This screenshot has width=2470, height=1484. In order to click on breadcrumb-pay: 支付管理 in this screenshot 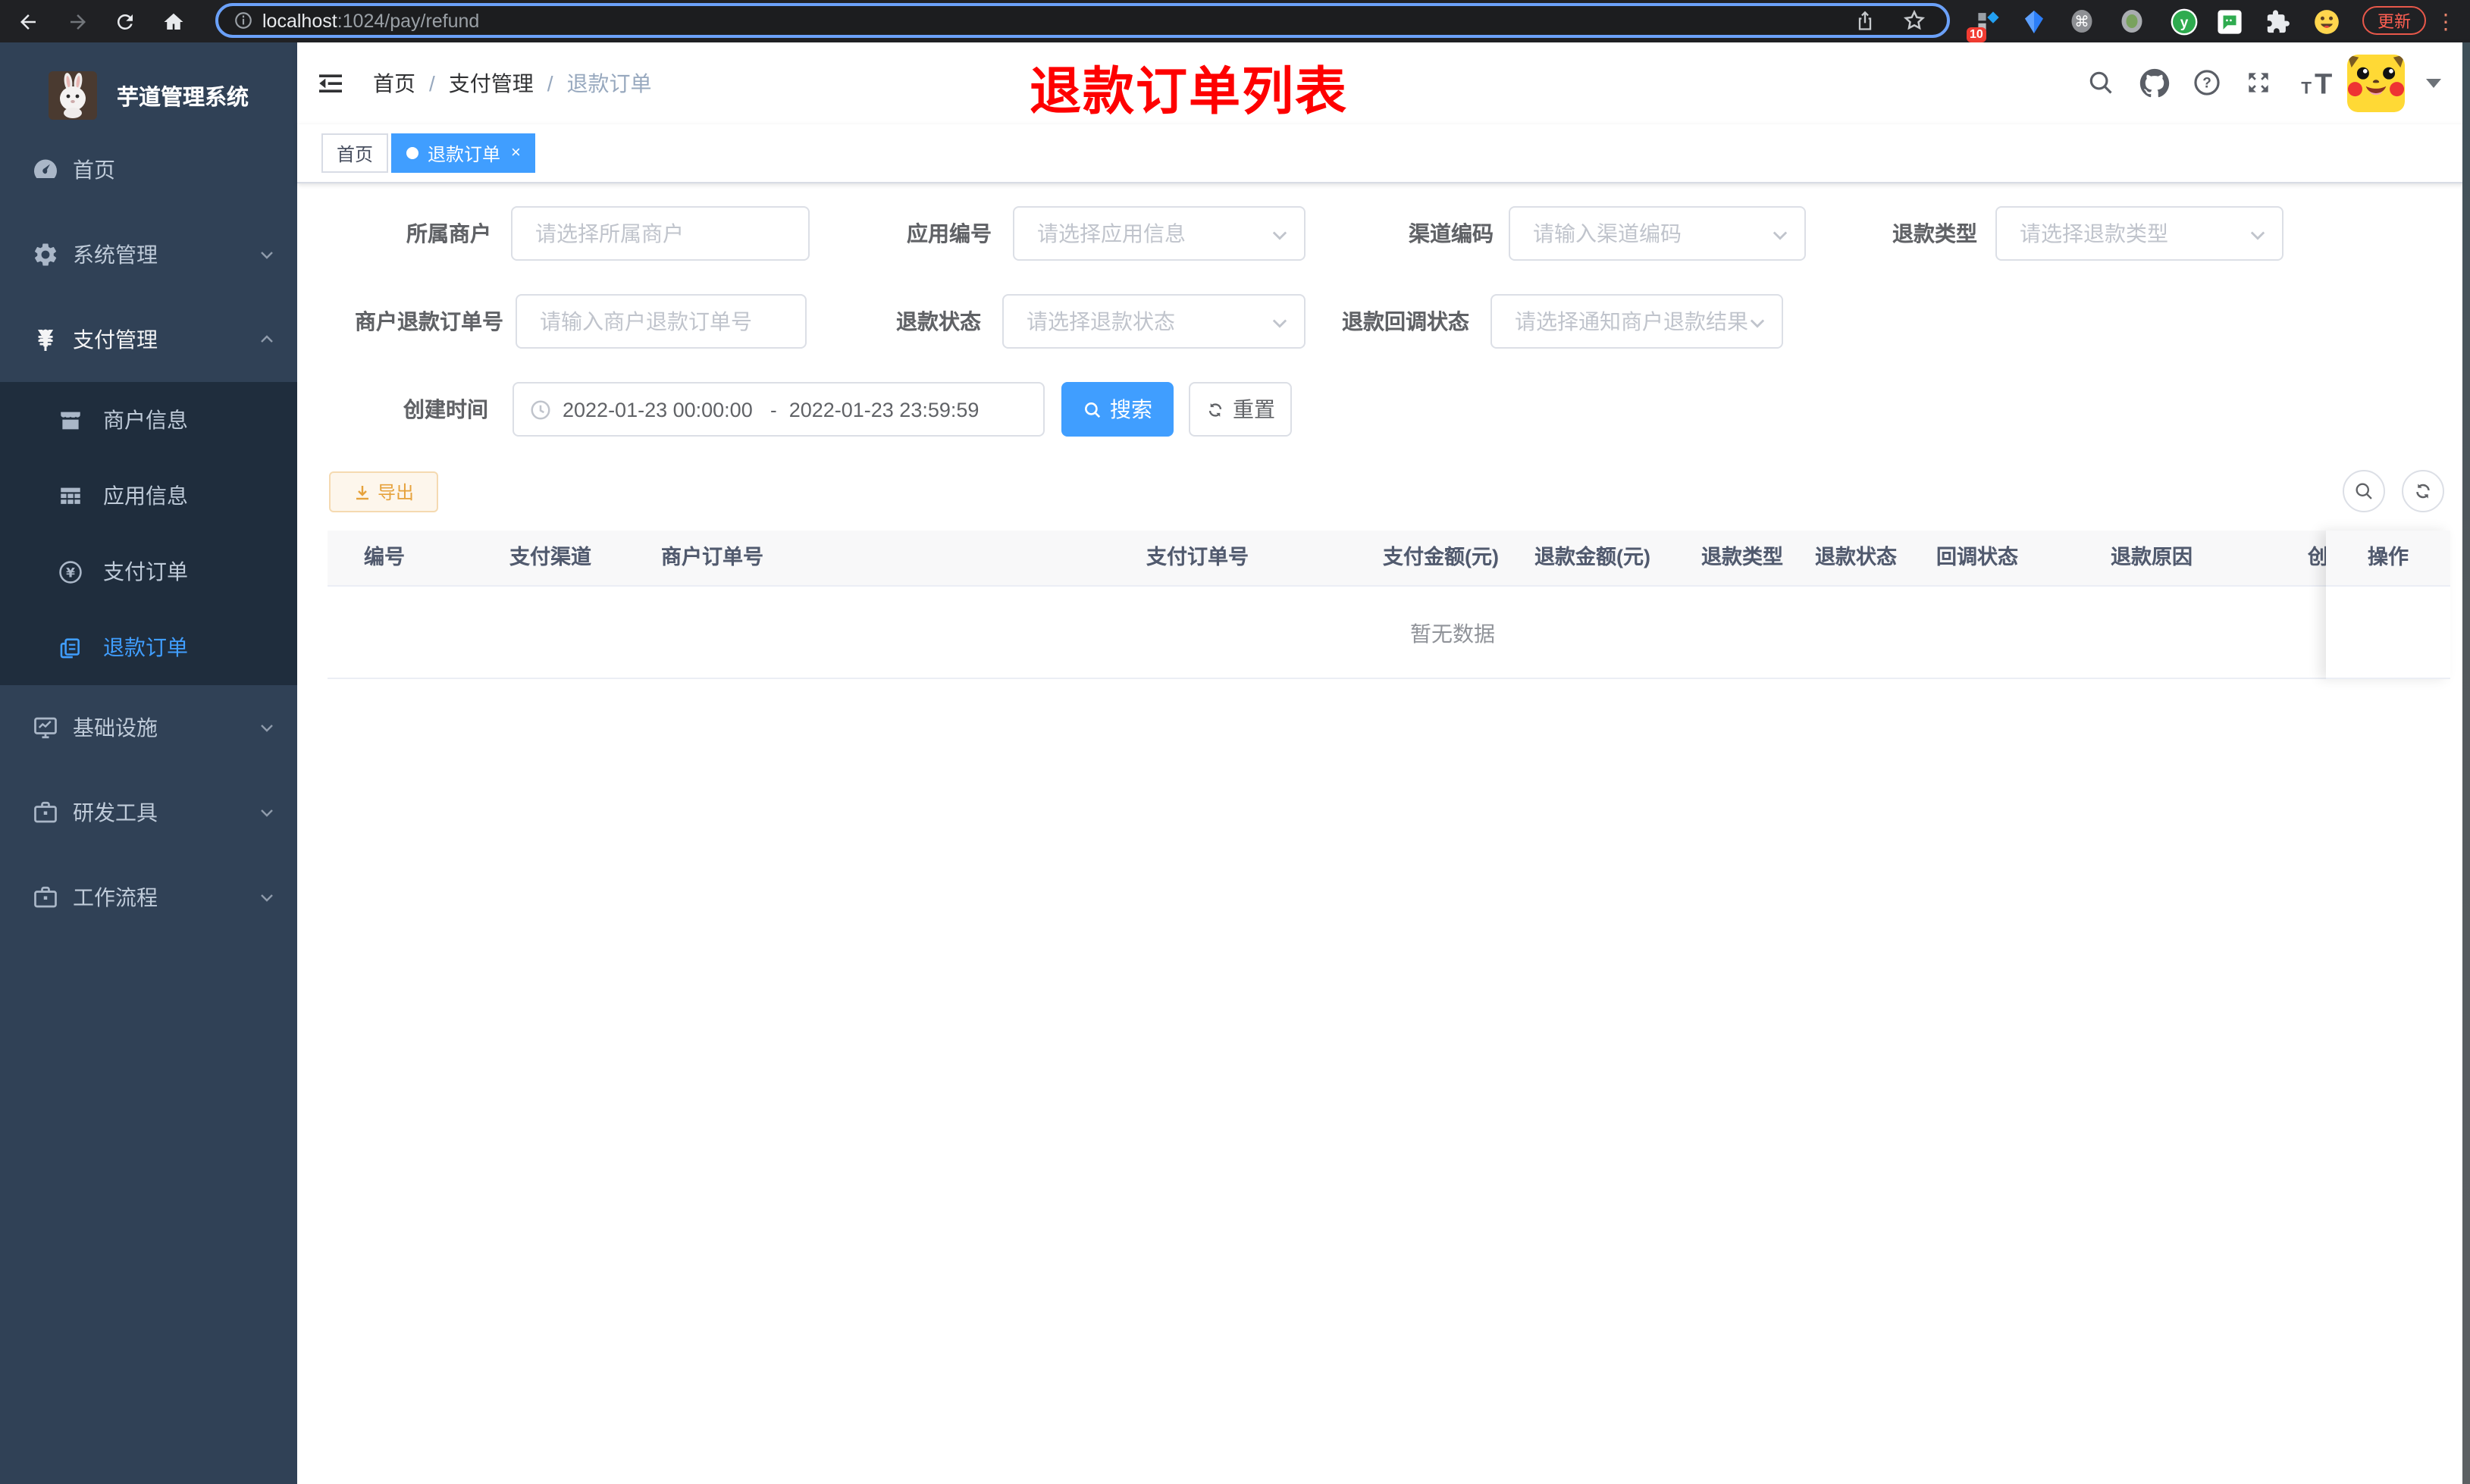, I will do `click(491, 83)`.